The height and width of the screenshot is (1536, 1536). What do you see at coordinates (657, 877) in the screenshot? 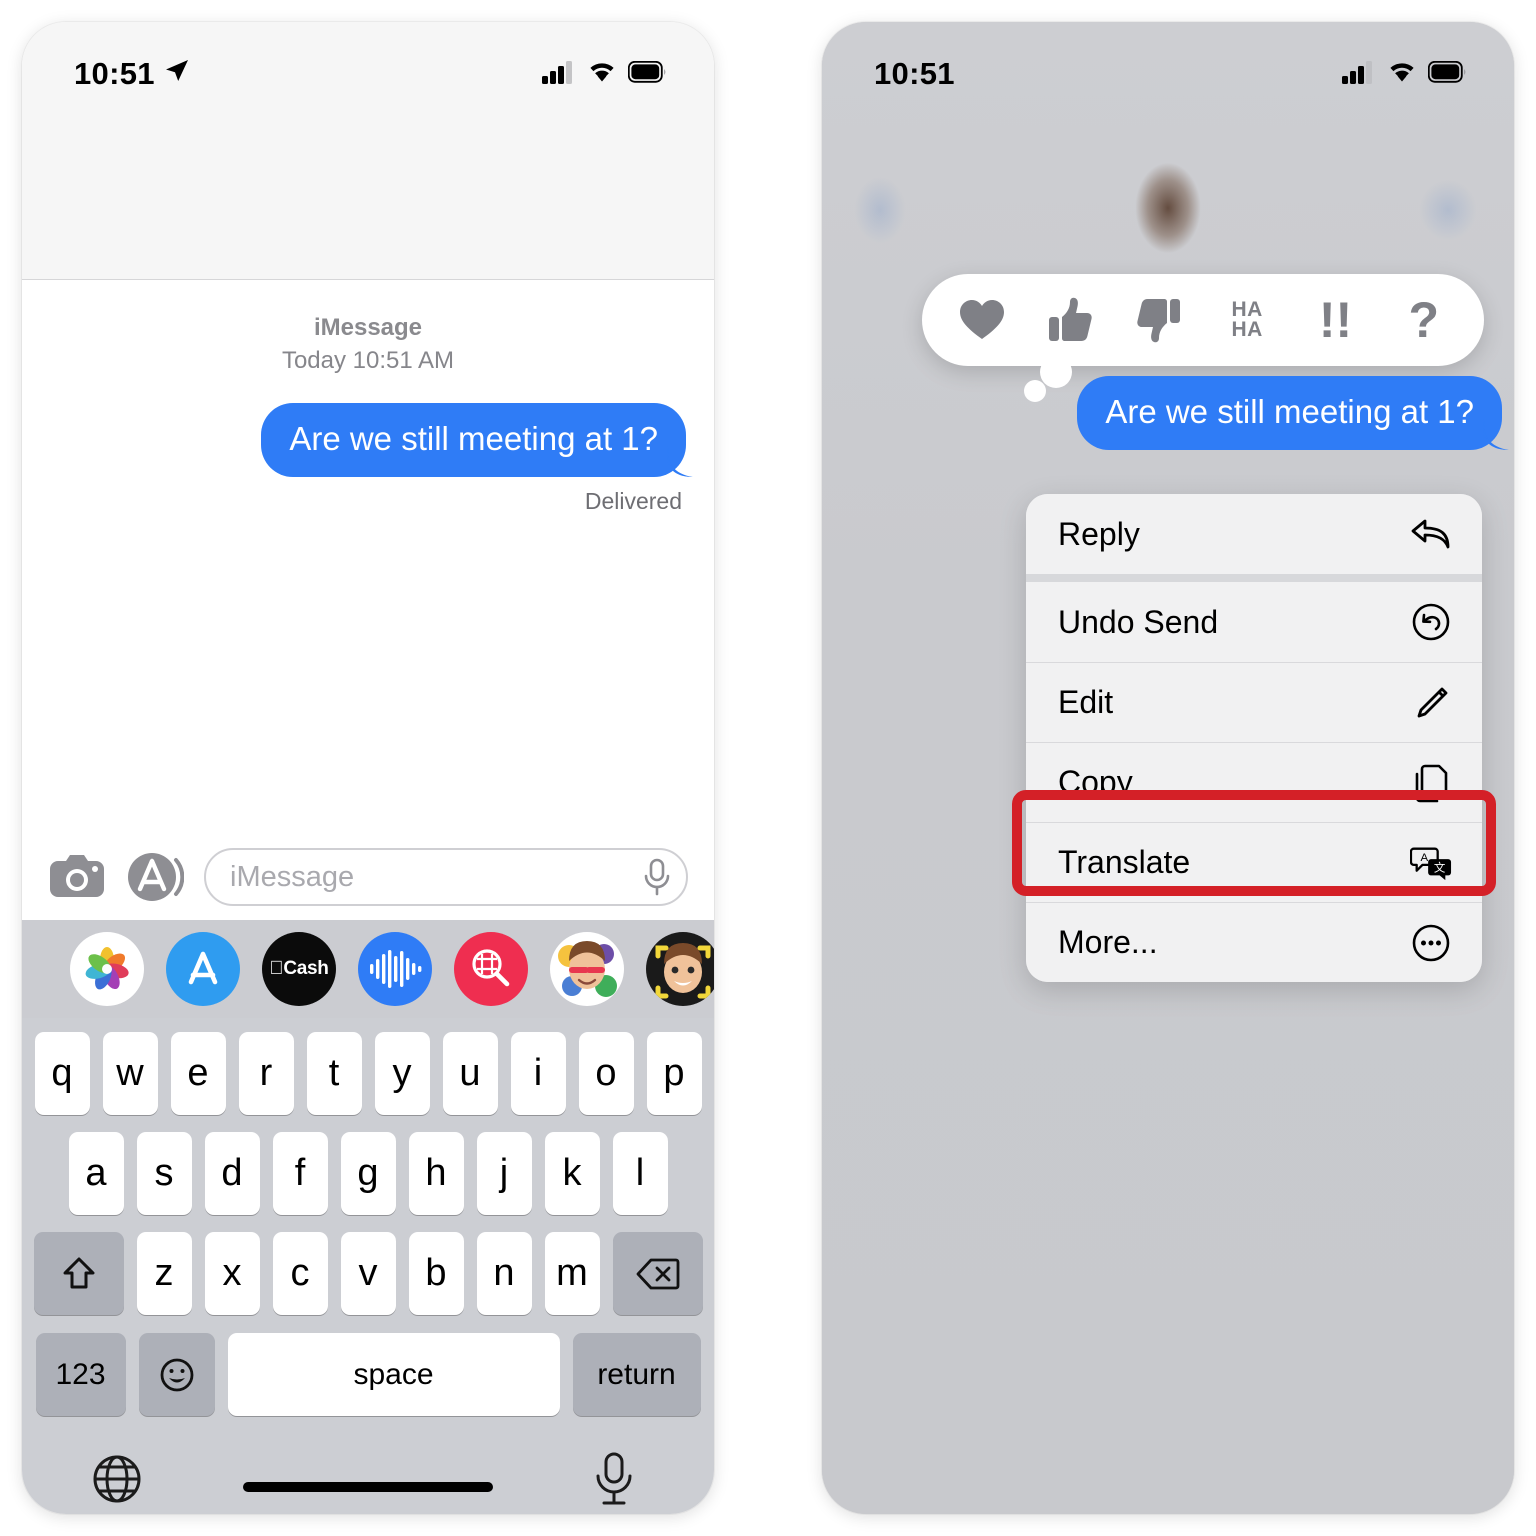
I see `dictation-button` at bounding box center [657, 877].